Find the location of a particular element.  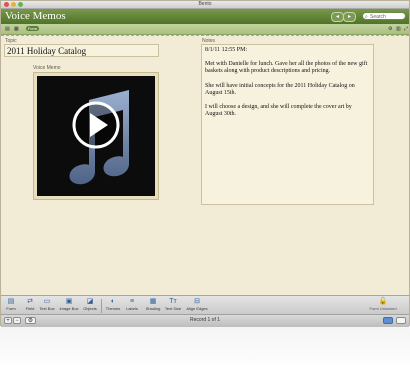

unlocked-padlock-icon: 🔓 is located at coordinates (383, 301).